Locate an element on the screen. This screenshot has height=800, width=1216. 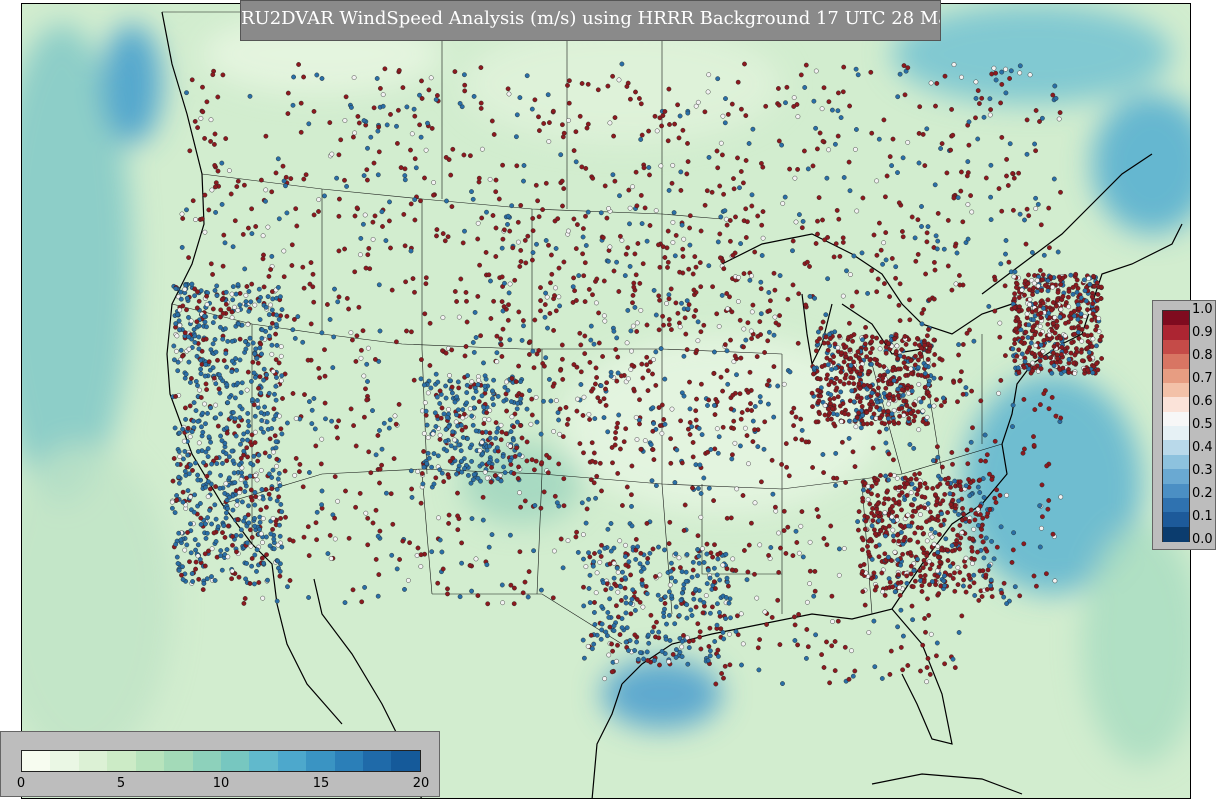
windspeed-colorbar: 0 5 10 15 20 is located at coordinates (220, 764).